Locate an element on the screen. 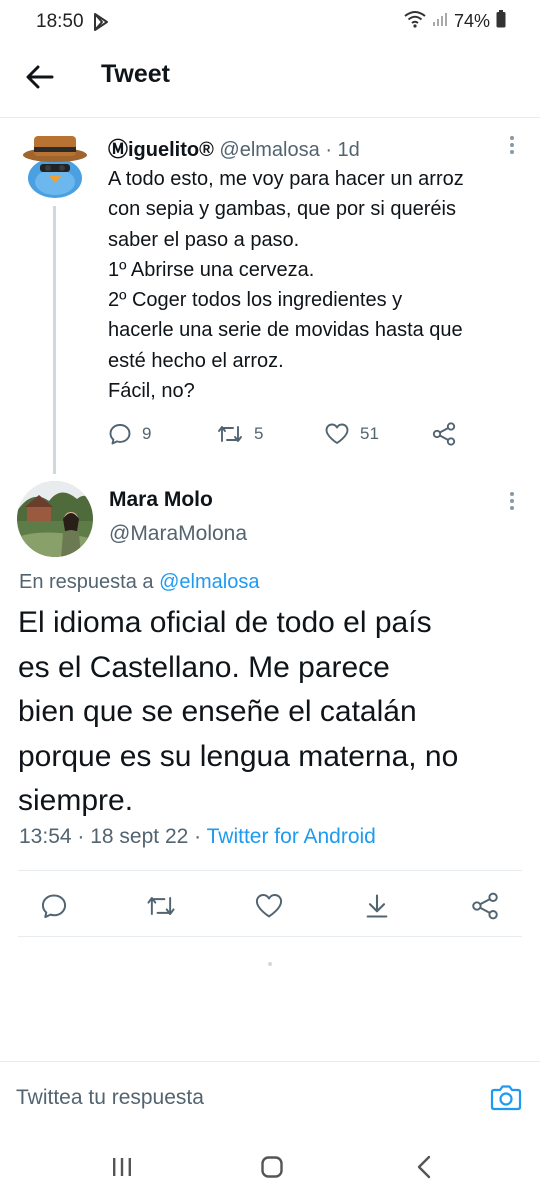  tweet-line: 1º Abrirse una cerveza. is located at coordinates (211, 269).